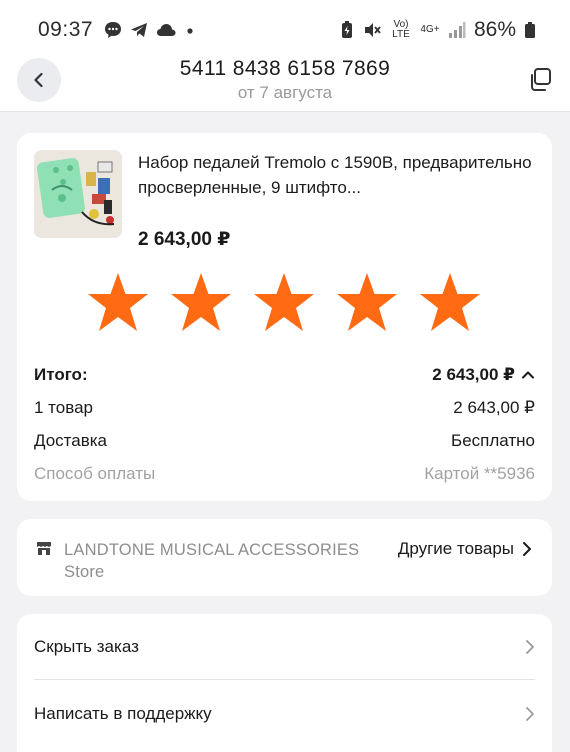  I want to click on items-row: 1 товар 2 643,00 ₽, so click(284, 408).